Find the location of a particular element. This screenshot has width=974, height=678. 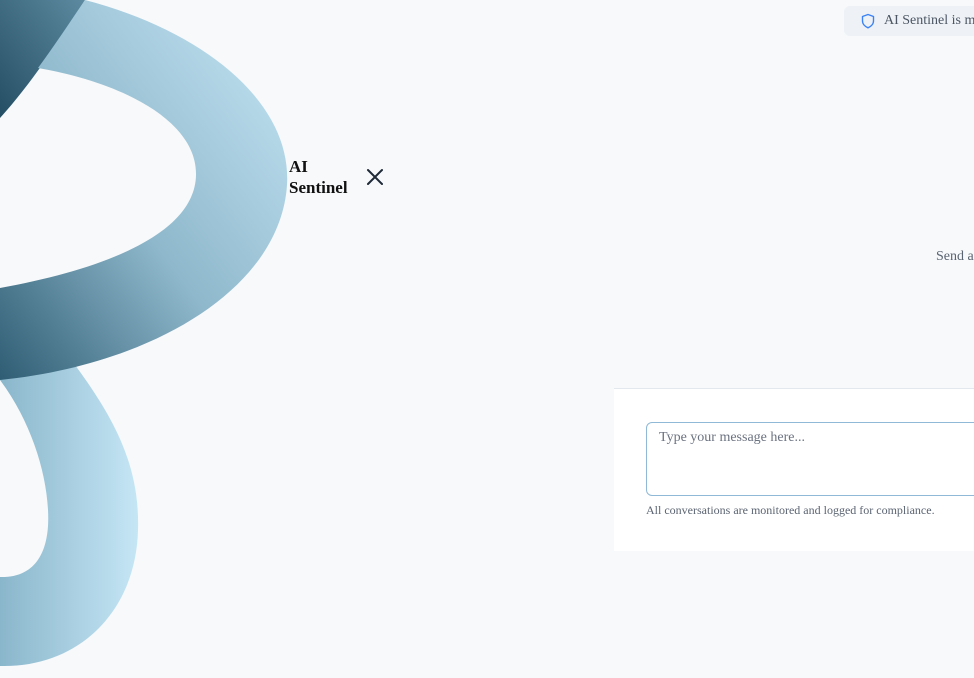

brand-title: AI Sentinel is located at coordinates (318, 177).